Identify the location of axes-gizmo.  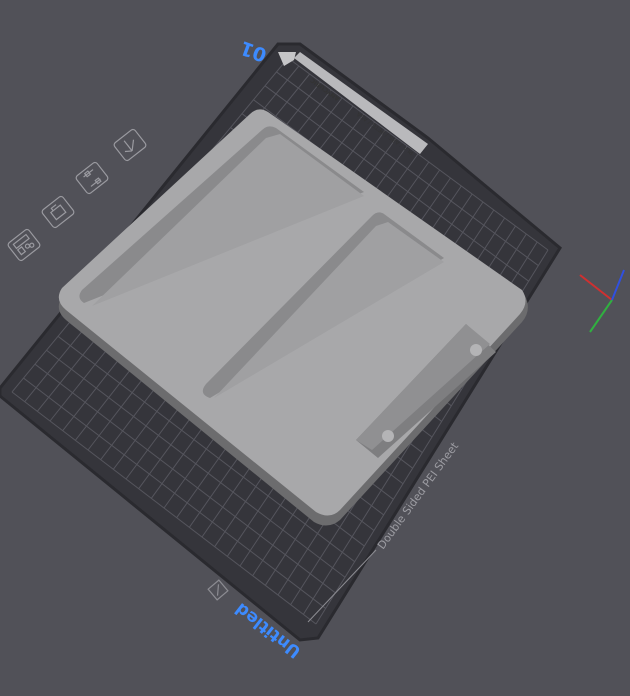
(602, 301).